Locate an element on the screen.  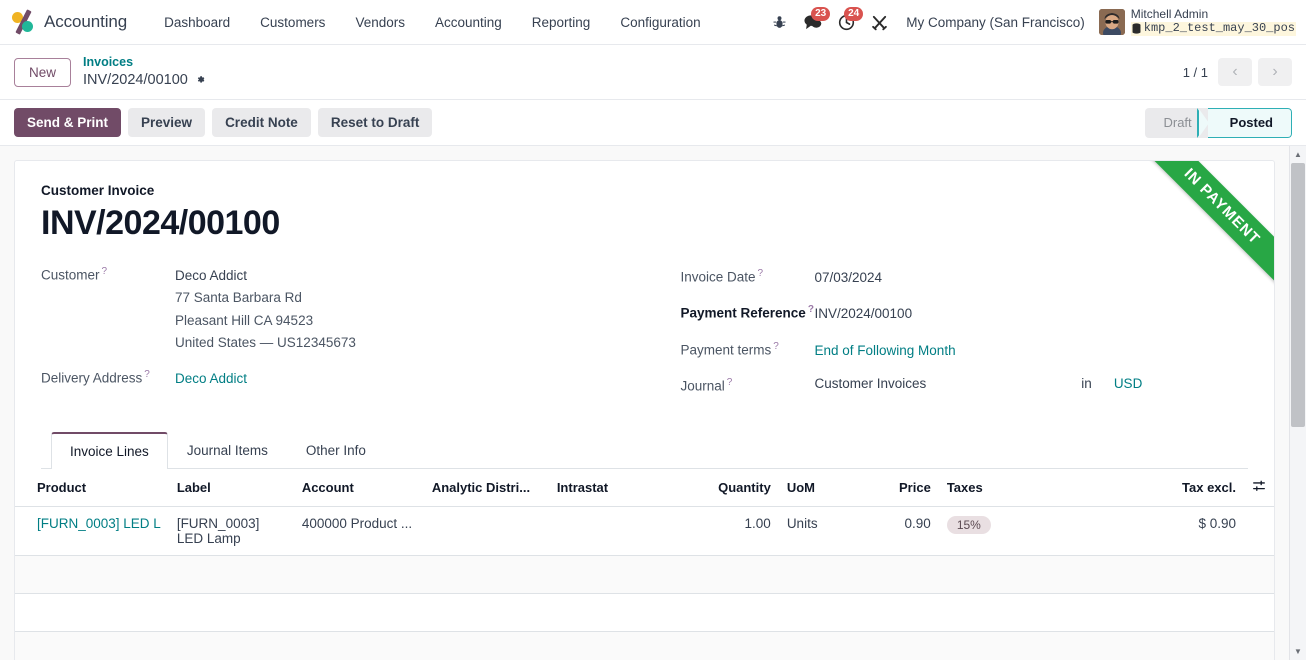
avatar is located at coordinates (1111, 22).